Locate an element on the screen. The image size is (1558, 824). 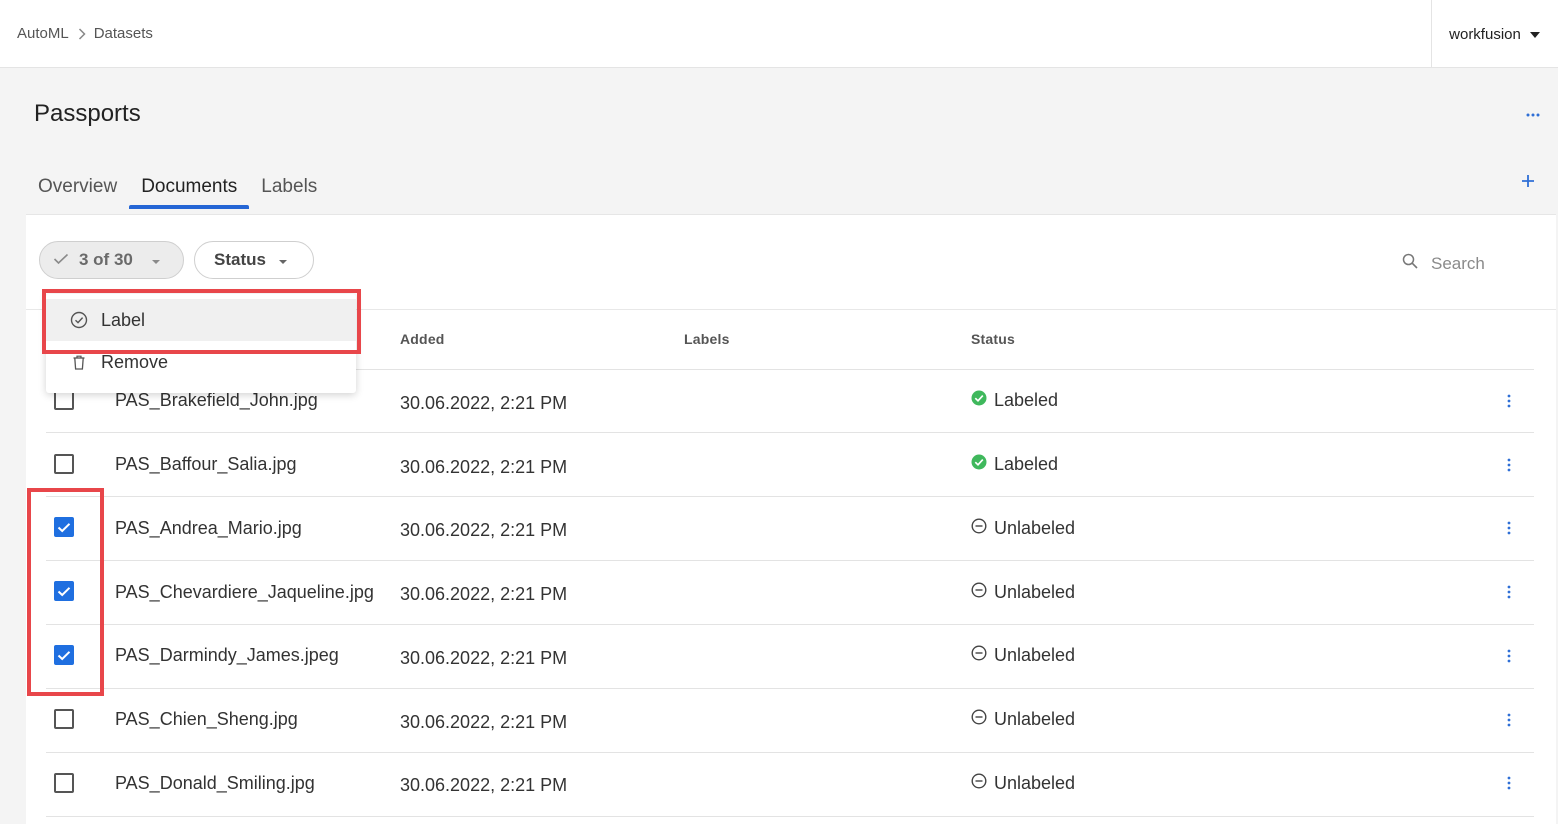
status-filter-label: Status is located at coordinates (240, 259).